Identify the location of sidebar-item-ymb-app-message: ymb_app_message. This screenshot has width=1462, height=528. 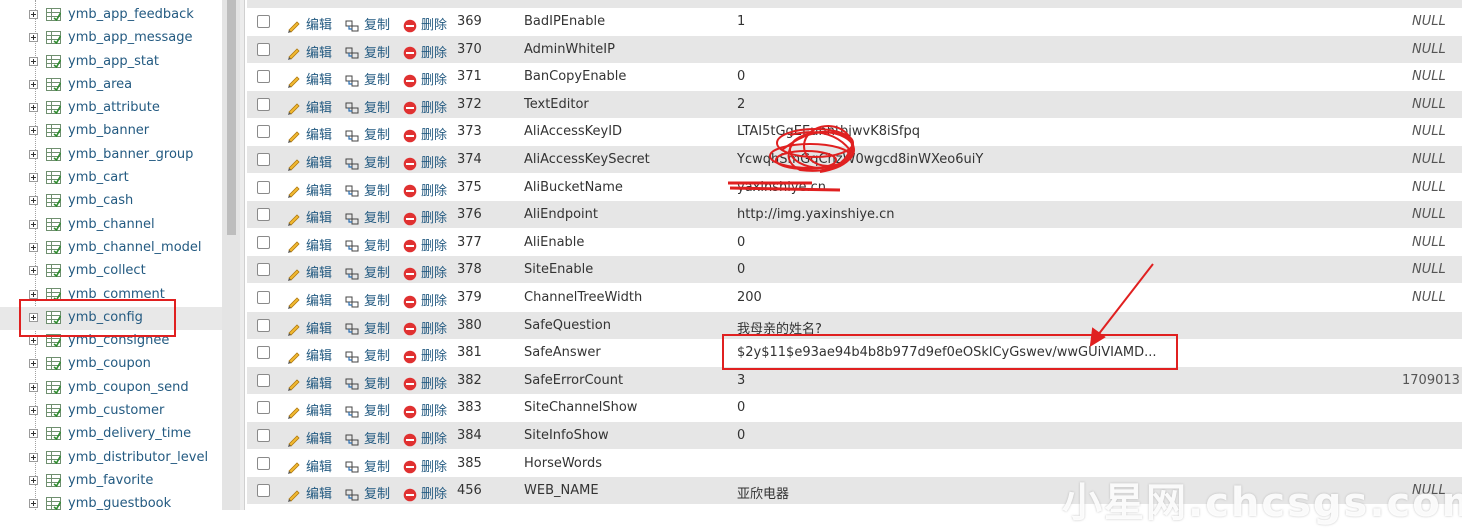
(111, 38).